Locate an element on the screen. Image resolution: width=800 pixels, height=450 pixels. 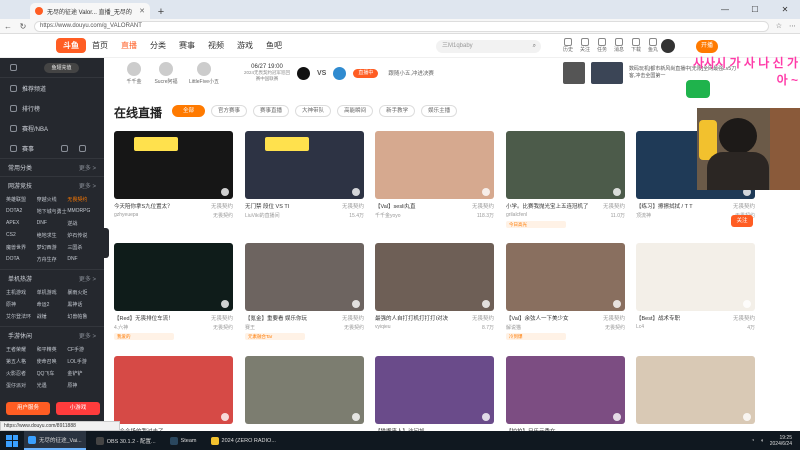
category-item: APEX is located at coordinates (21, 223).